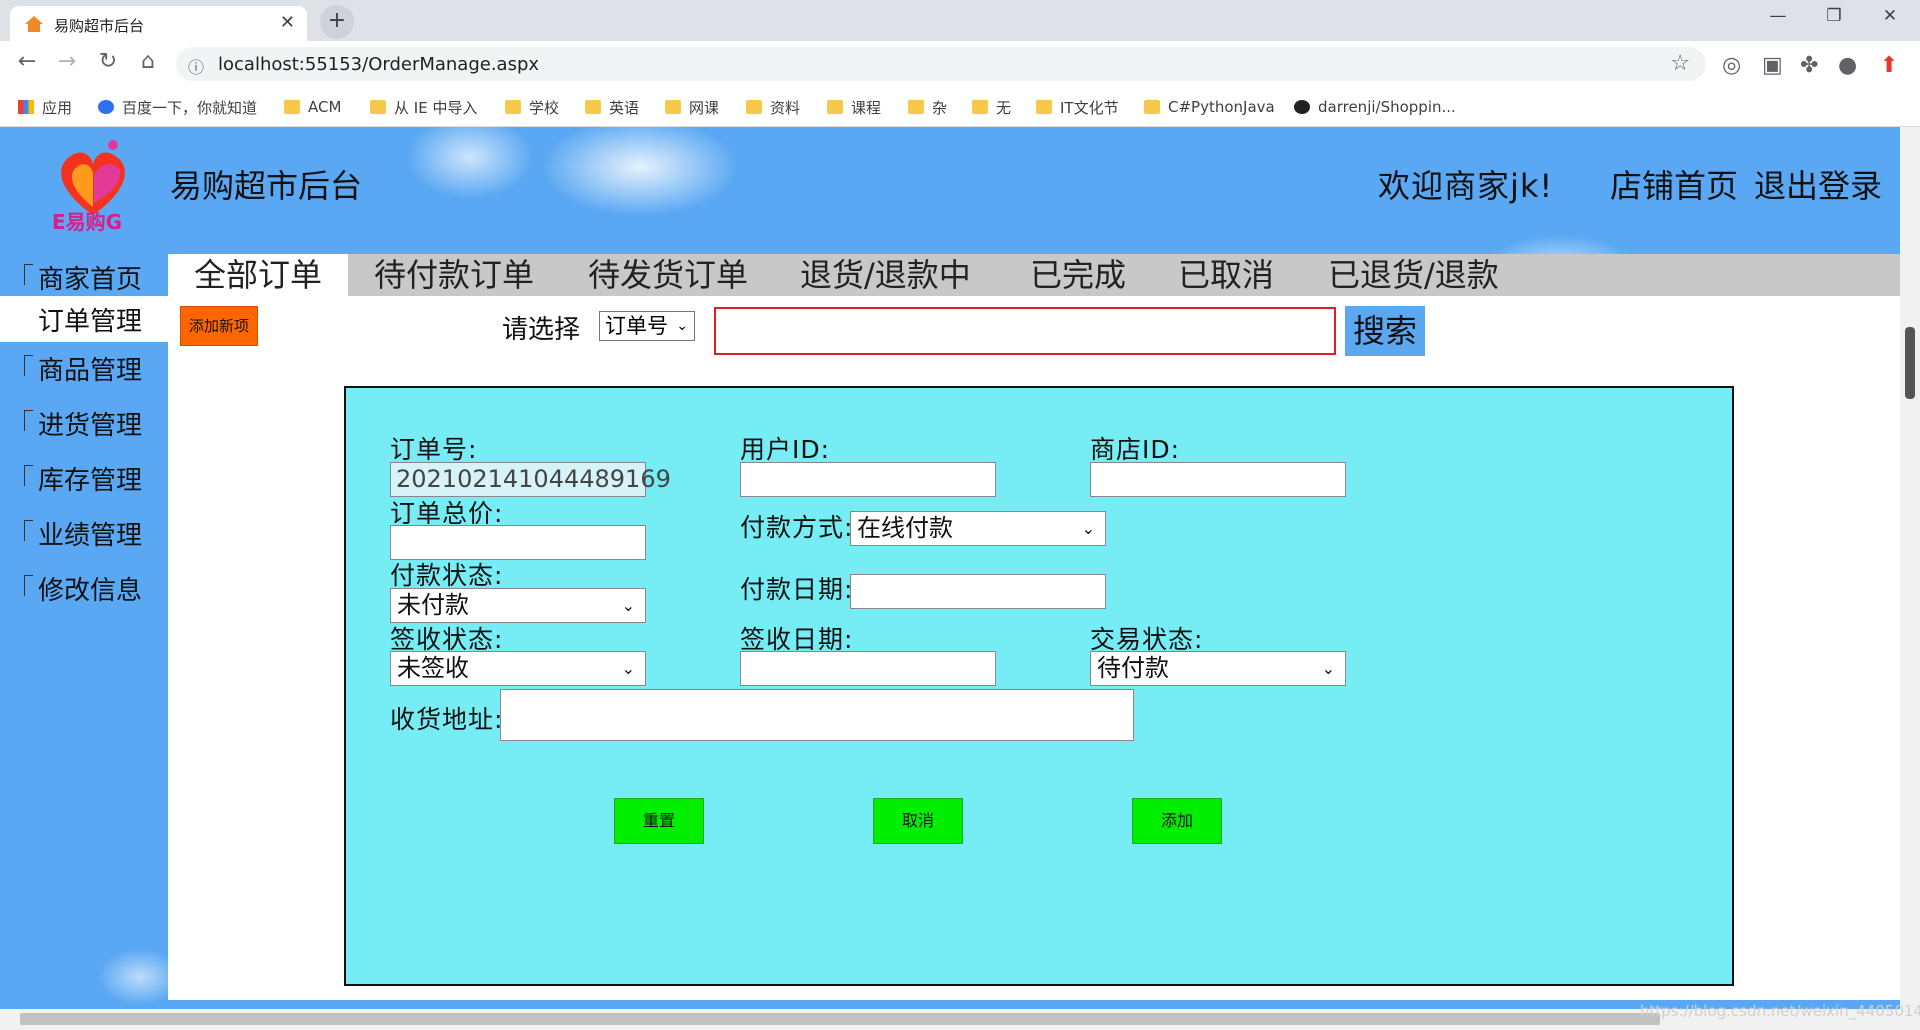 The image size is (1920, 1030). I want to click on baidu-paw-icon, so click(106, 107).